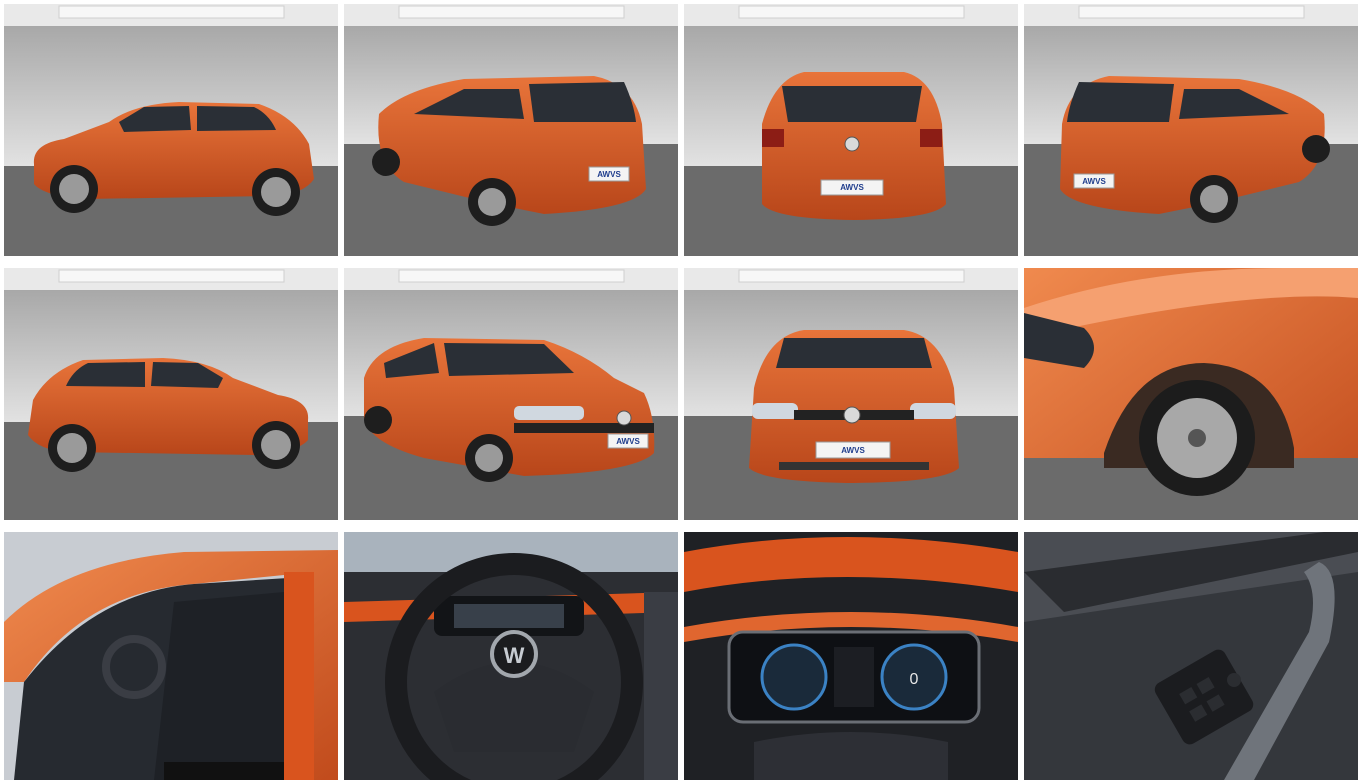  Describe the element at coordinates (514, 655) in the screenshot. I see `svg-text: W` at that location.